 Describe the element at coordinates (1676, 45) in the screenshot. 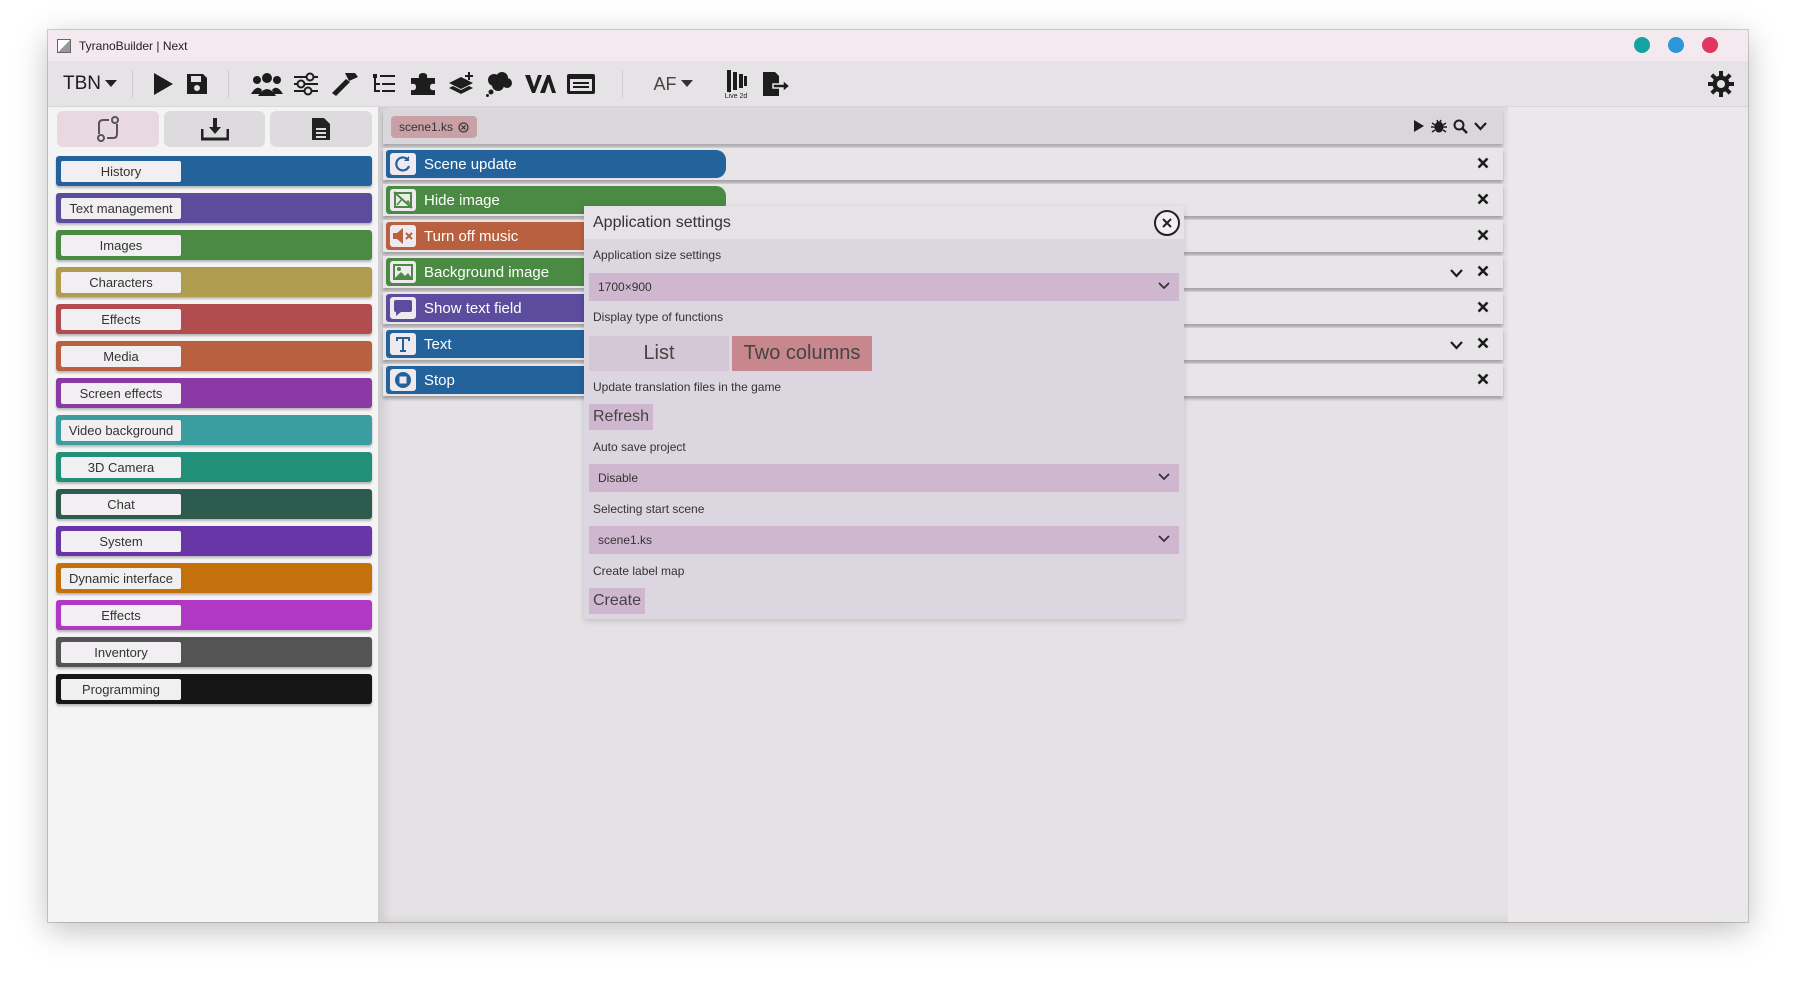

I see `maximize-button` at that location.